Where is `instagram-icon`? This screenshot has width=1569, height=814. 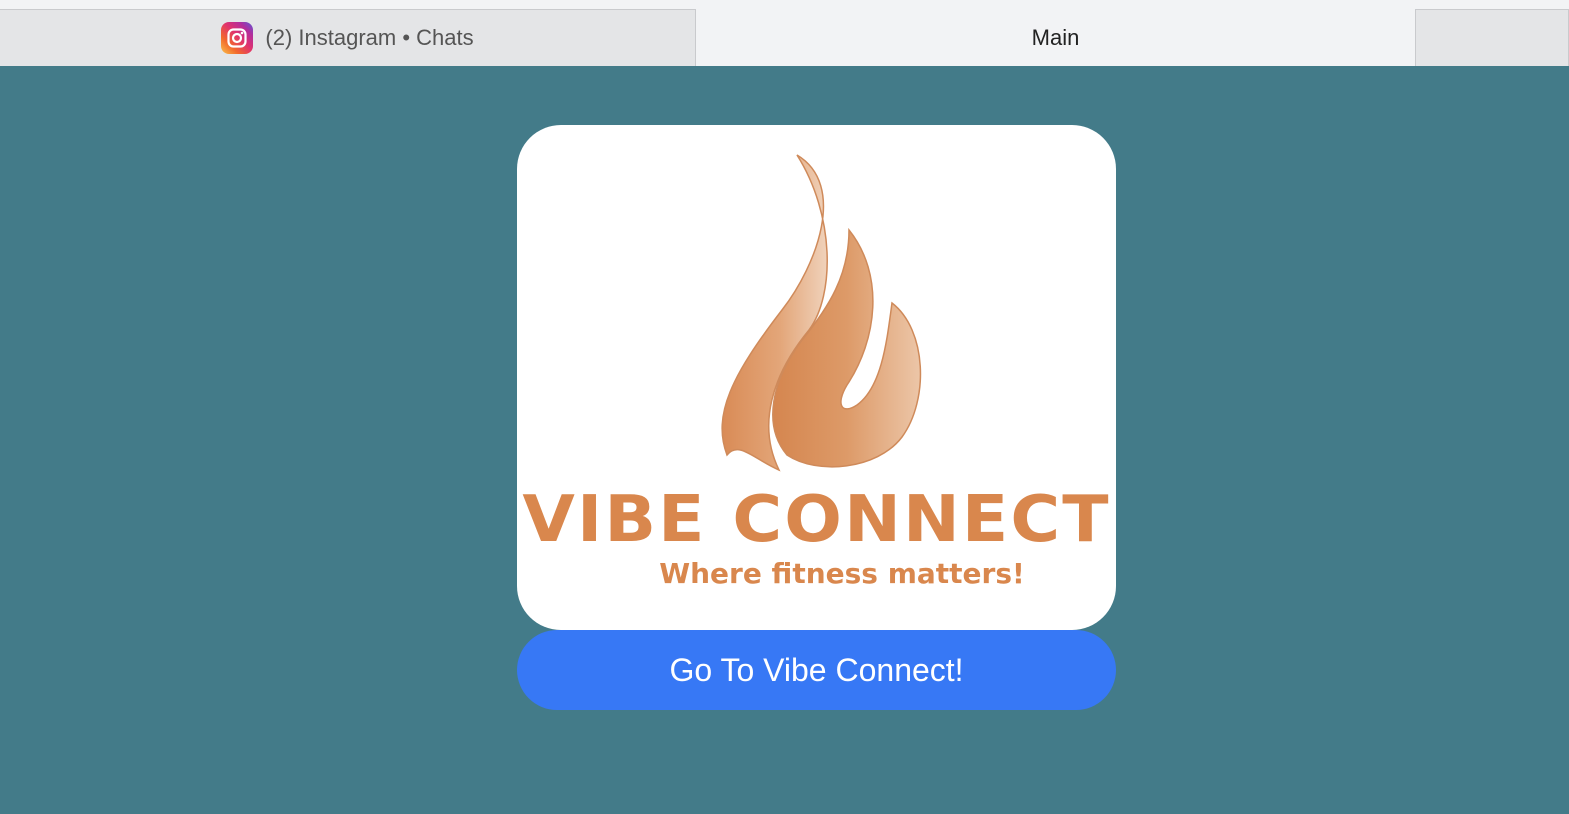
instagram-icon is located at coordinates (237, 38).